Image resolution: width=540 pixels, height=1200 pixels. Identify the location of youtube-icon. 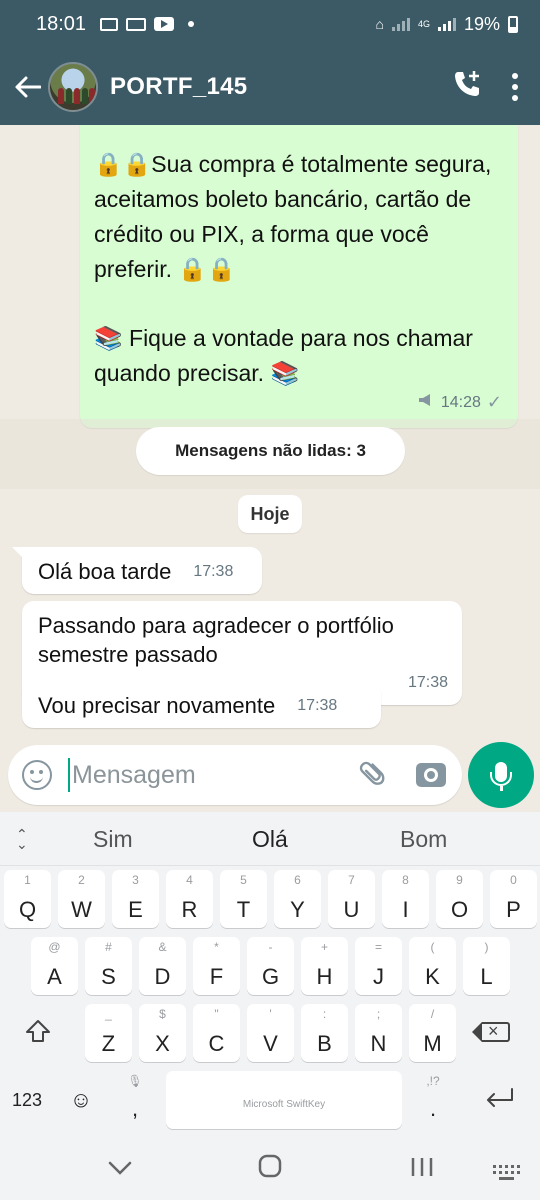
(164, 24).